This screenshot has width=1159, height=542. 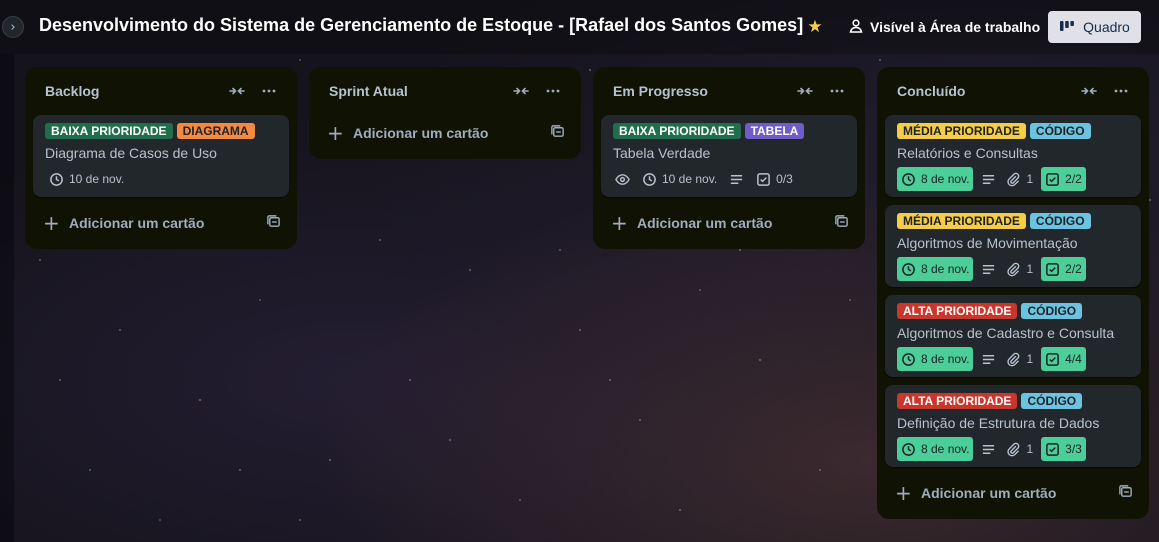 What do you see at coordinates (998, 423) in the screenshot?
I see `card-title: Definição de Estrutura de Dados` at bounding box center [998, 423].